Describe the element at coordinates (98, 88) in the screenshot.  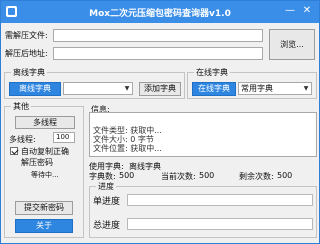
I see `offline-dict-select: ▼` at that location.